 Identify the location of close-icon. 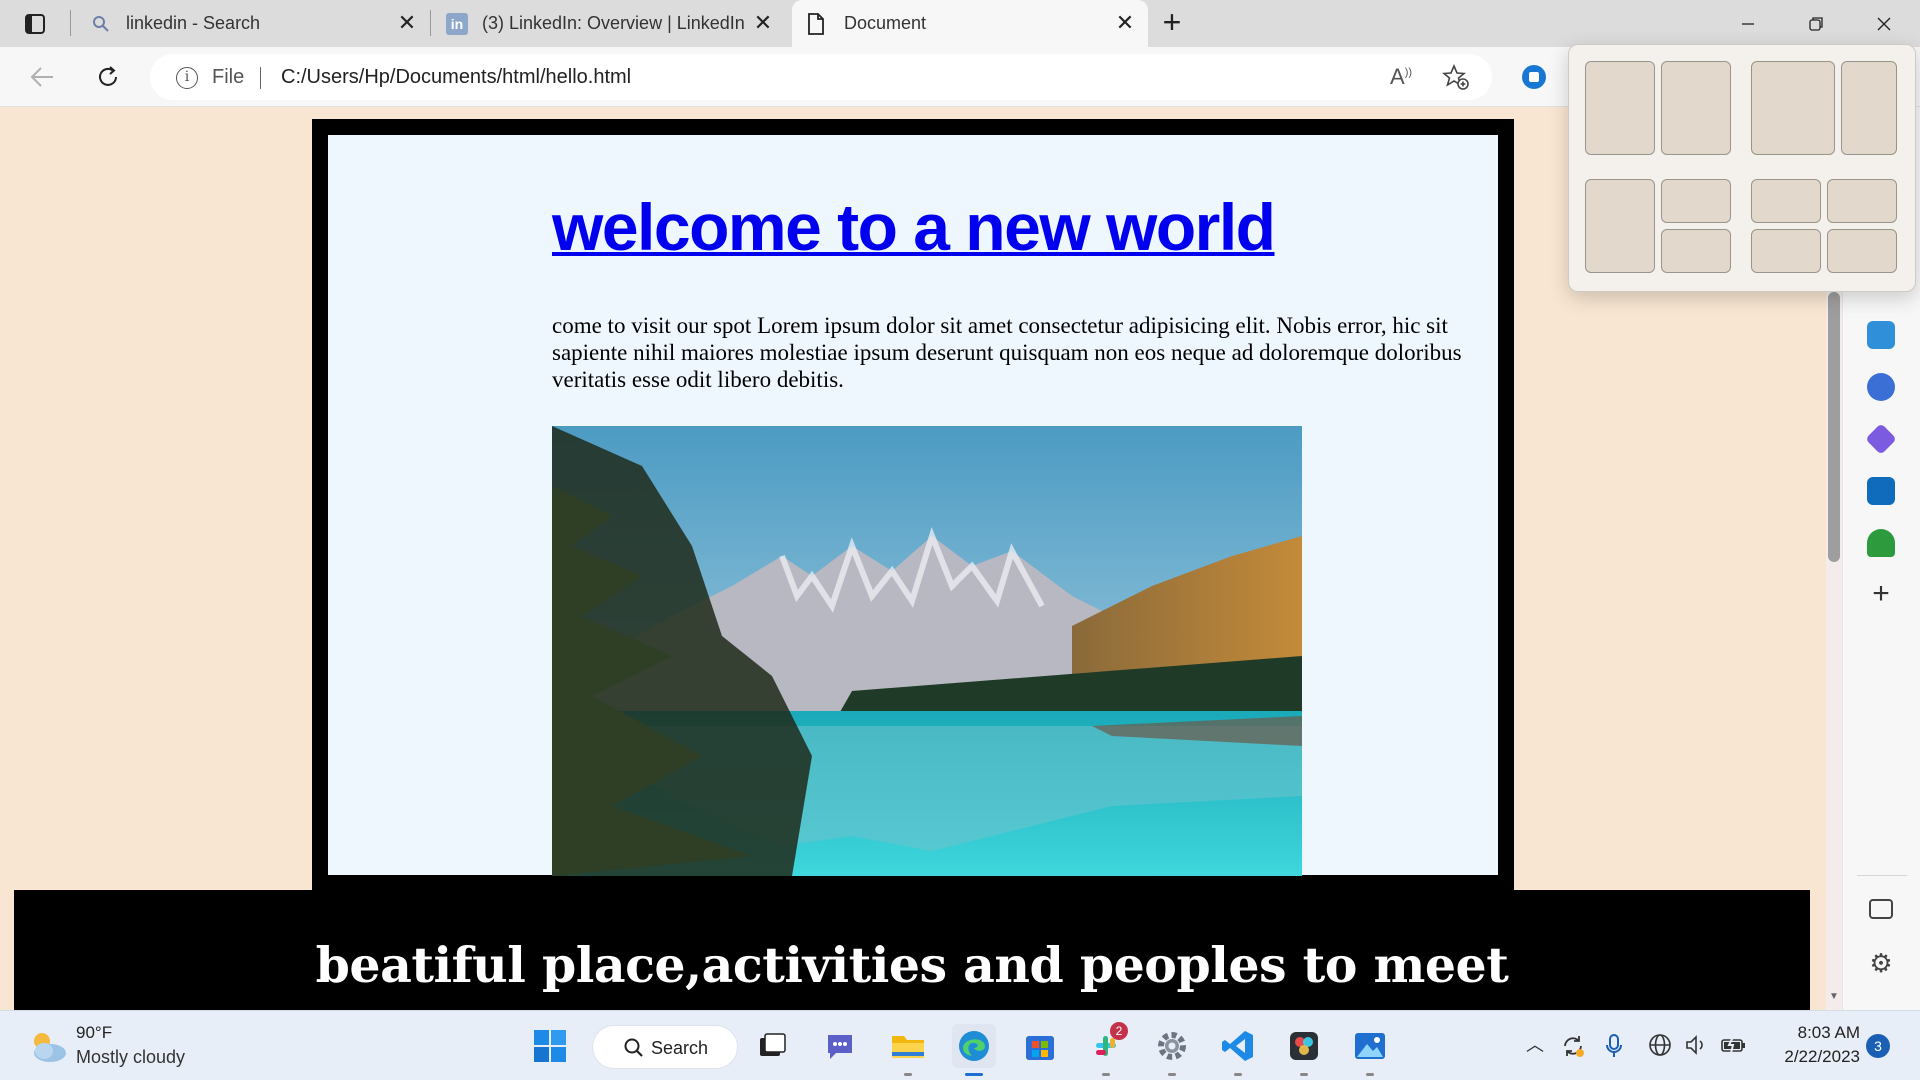
(1884, 23).